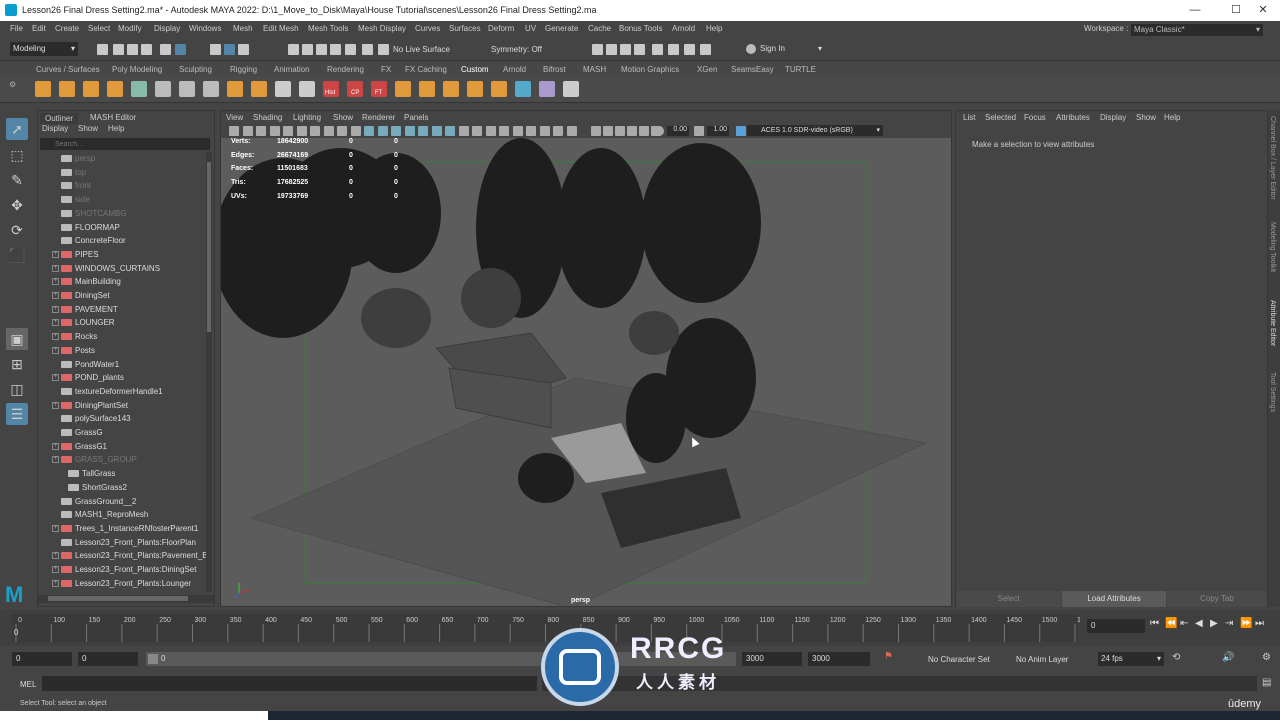  Describe the element at coordinates (122, 377) in the screenshot. I see `list-item: + POND_plants` at that location.